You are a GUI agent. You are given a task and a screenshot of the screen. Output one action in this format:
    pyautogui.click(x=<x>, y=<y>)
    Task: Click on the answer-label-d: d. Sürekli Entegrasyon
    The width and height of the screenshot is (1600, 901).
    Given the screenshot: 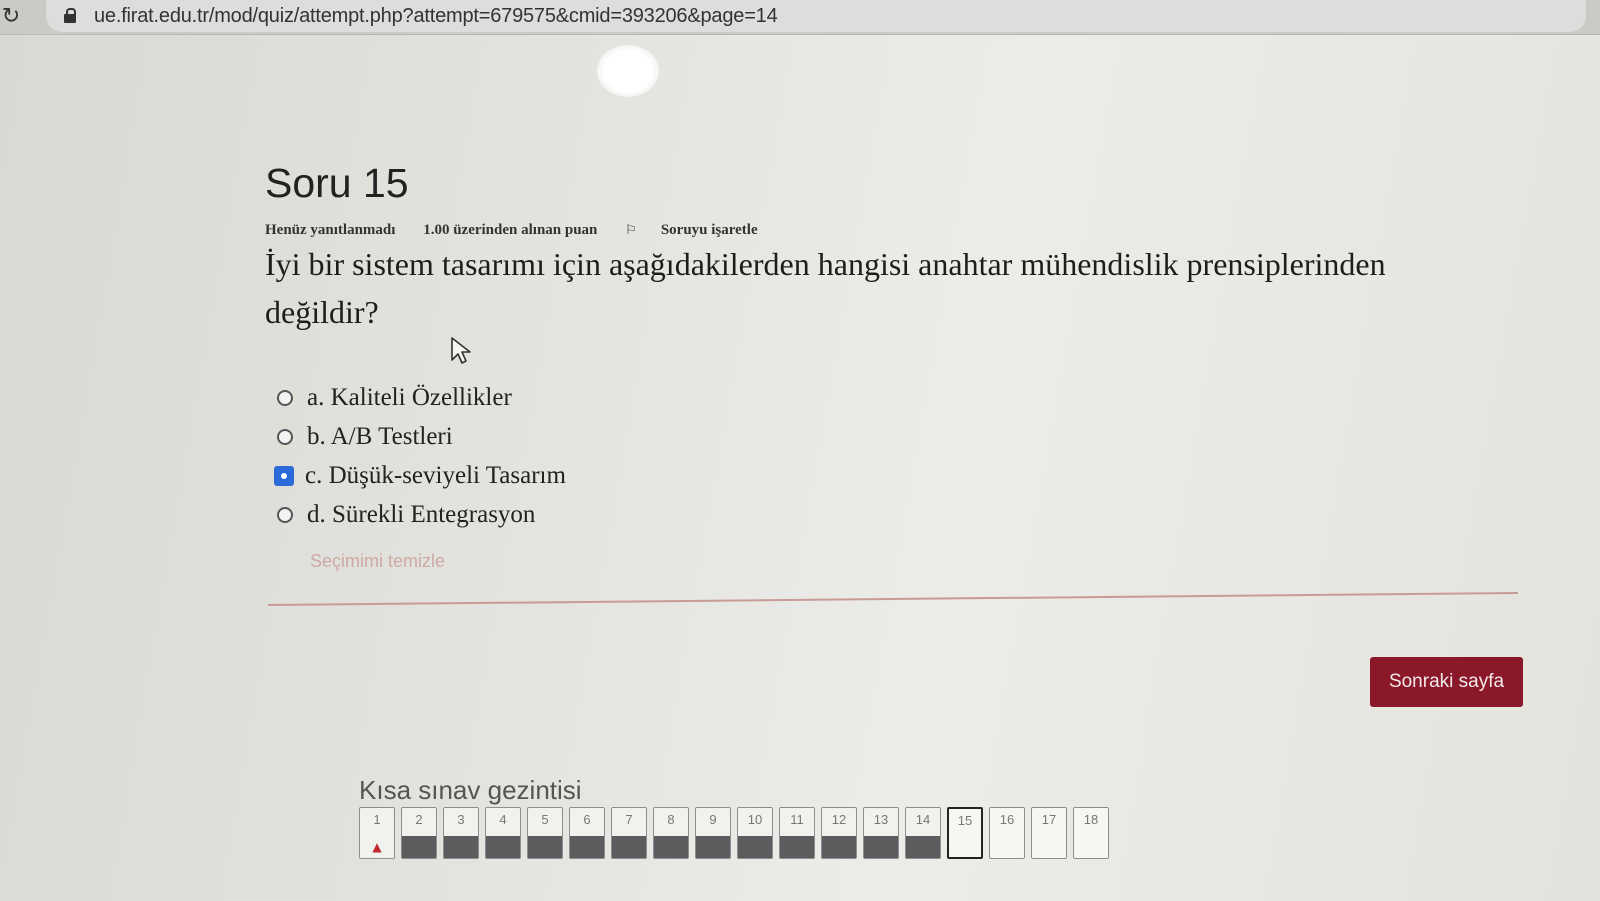 What is the action you would take?
    pyautogui.click(x=421, y=515)
    